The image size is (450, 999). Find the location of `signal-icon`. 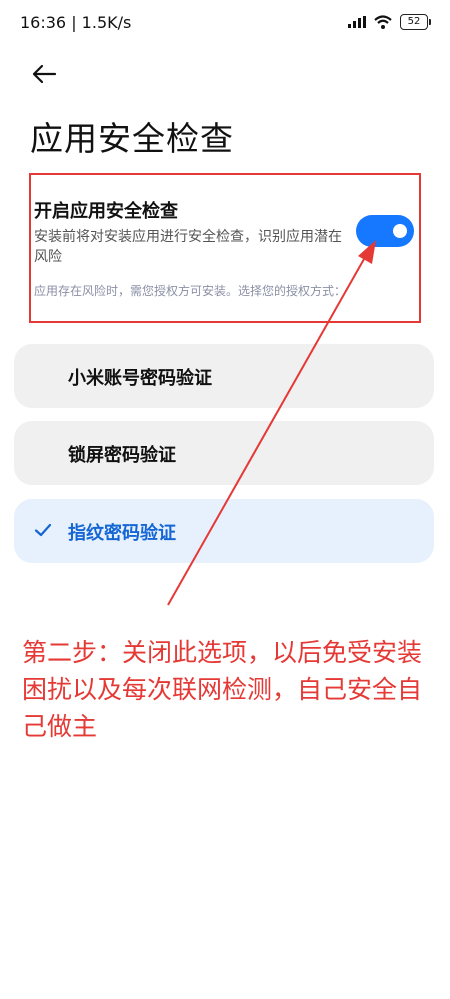

signal-icon is located at coordinates (357, 22).